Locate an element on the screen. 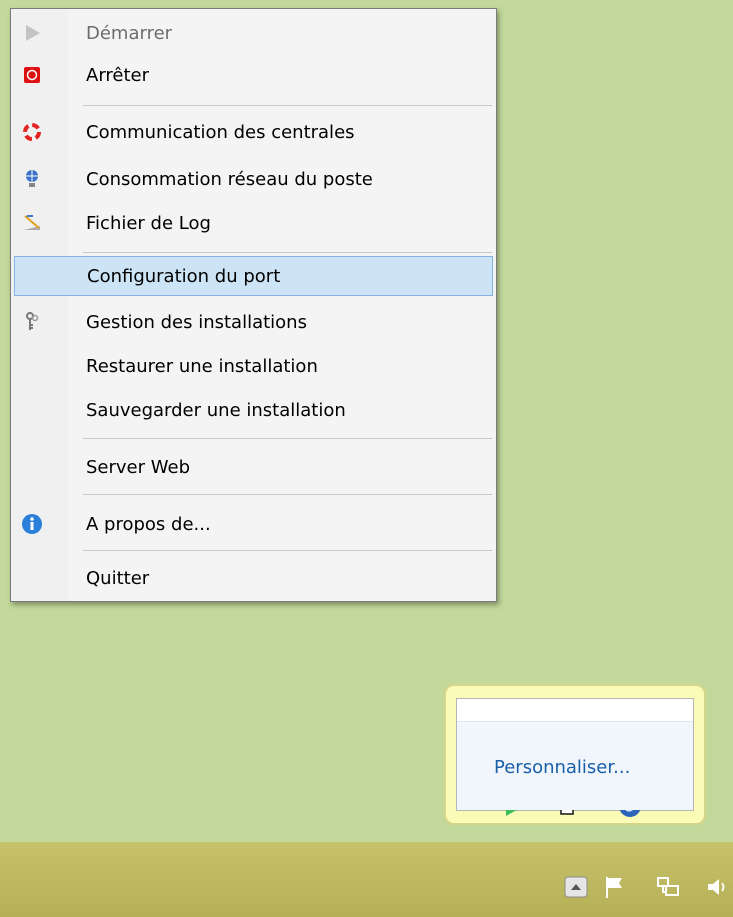  menu-item-label: Restaurer une installation is located at coordinates (202, 366).